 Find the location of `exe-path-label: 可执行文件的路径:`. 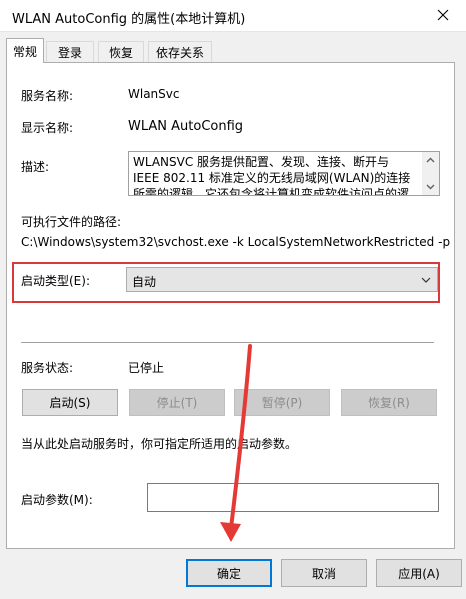

exe-path-label: 可执行文件的路径: is located at coordinates (71, 222).